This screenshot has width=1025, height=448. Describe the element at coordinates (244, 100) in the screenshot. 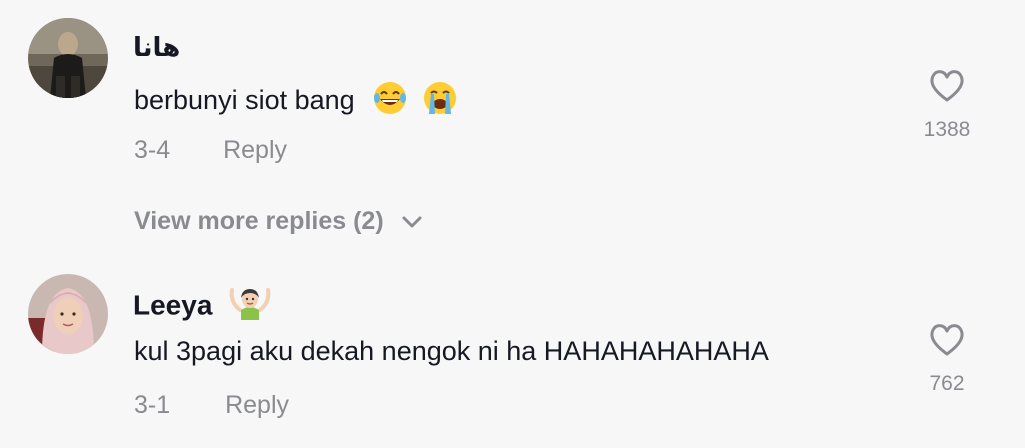

I see `comment-text-content: berbunyi siot bang` at that location.